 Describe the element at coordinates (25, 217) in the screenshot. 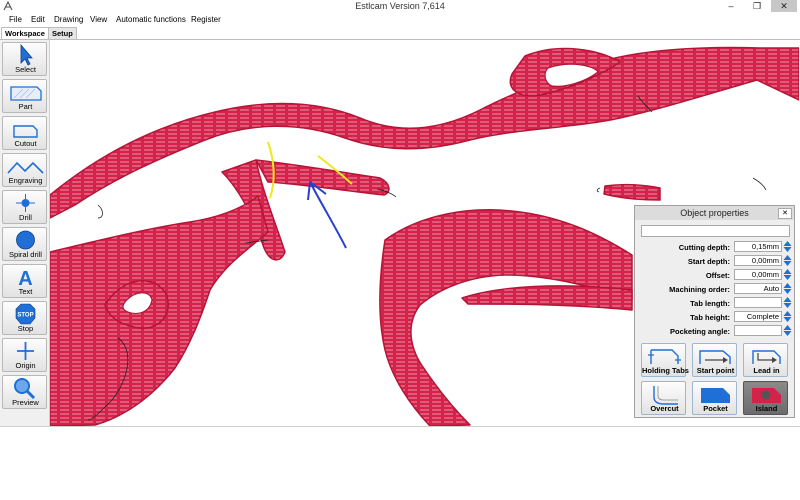

I see `drill-tool-label: Drill` at that location.